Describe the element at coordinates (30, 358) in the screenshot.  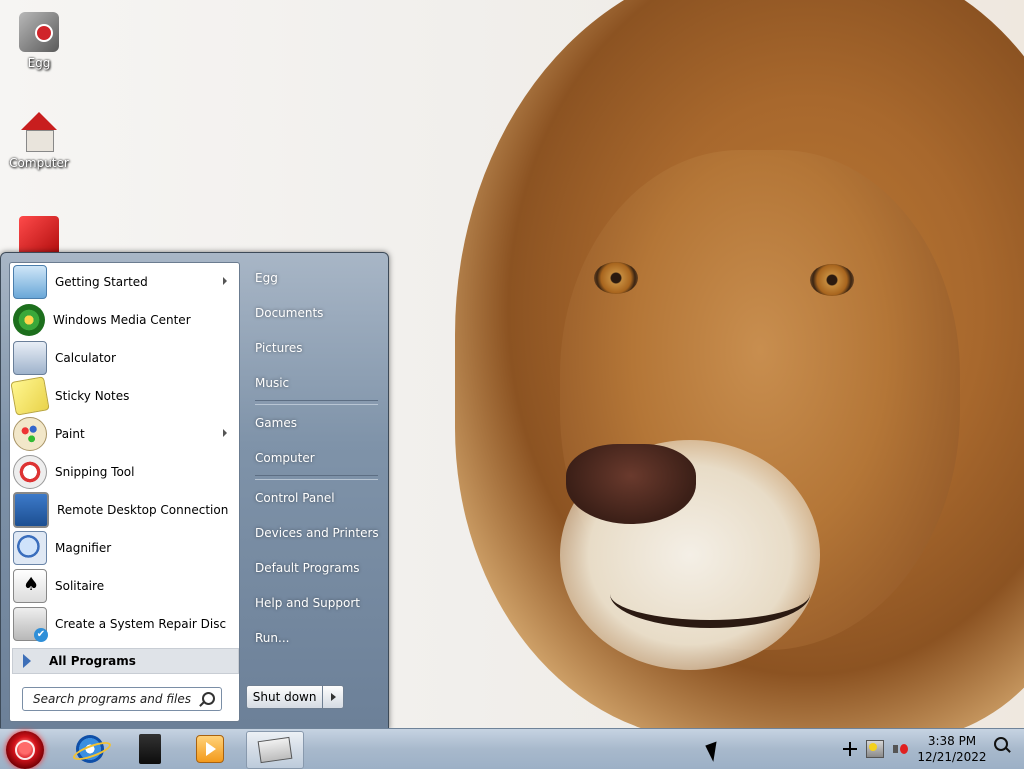
I see `calculator-icon` at that location.